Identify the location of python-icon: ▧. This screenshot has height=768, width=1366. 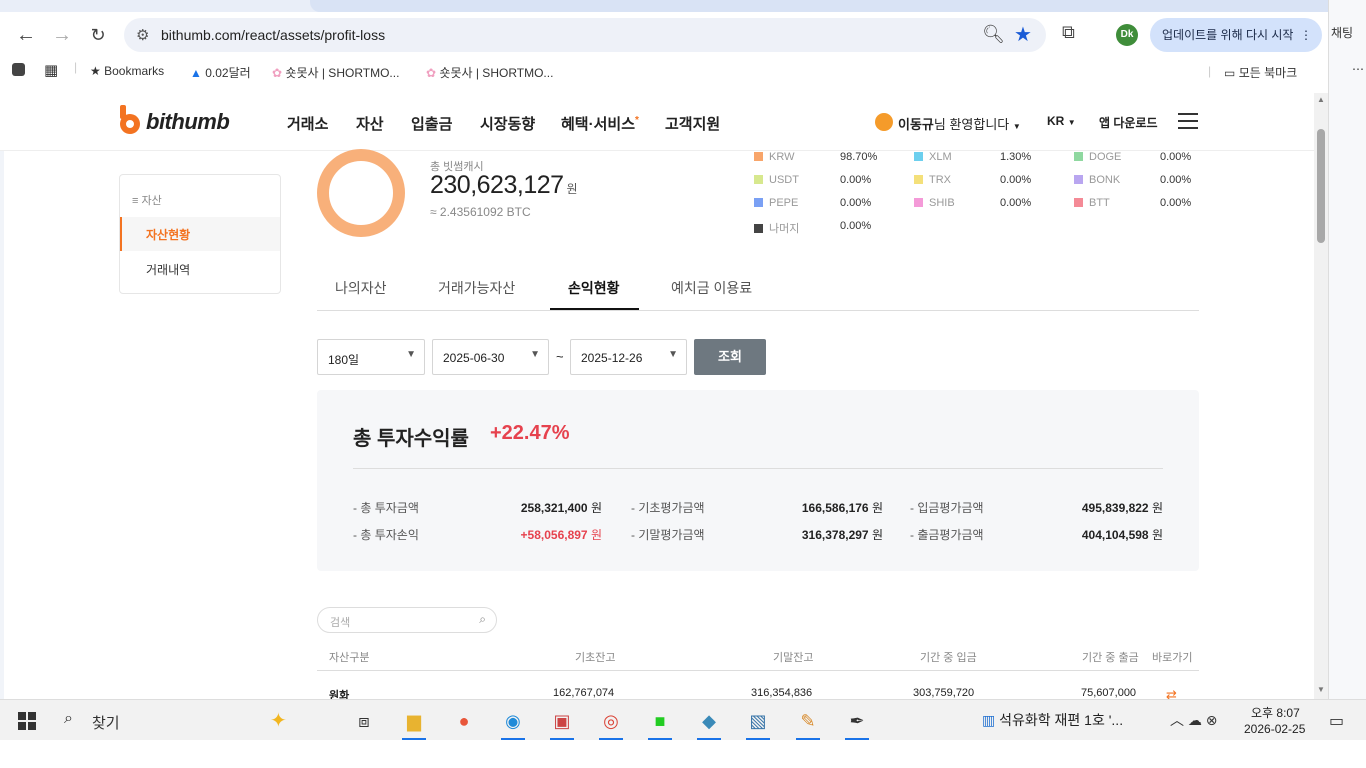
(758, 723).